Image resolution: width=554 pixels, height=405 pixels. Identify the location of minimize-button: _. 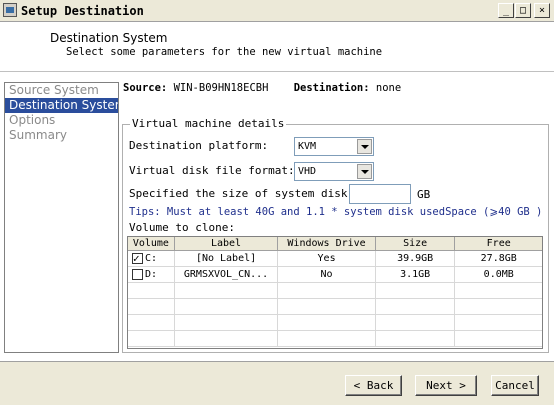
(506, 10).